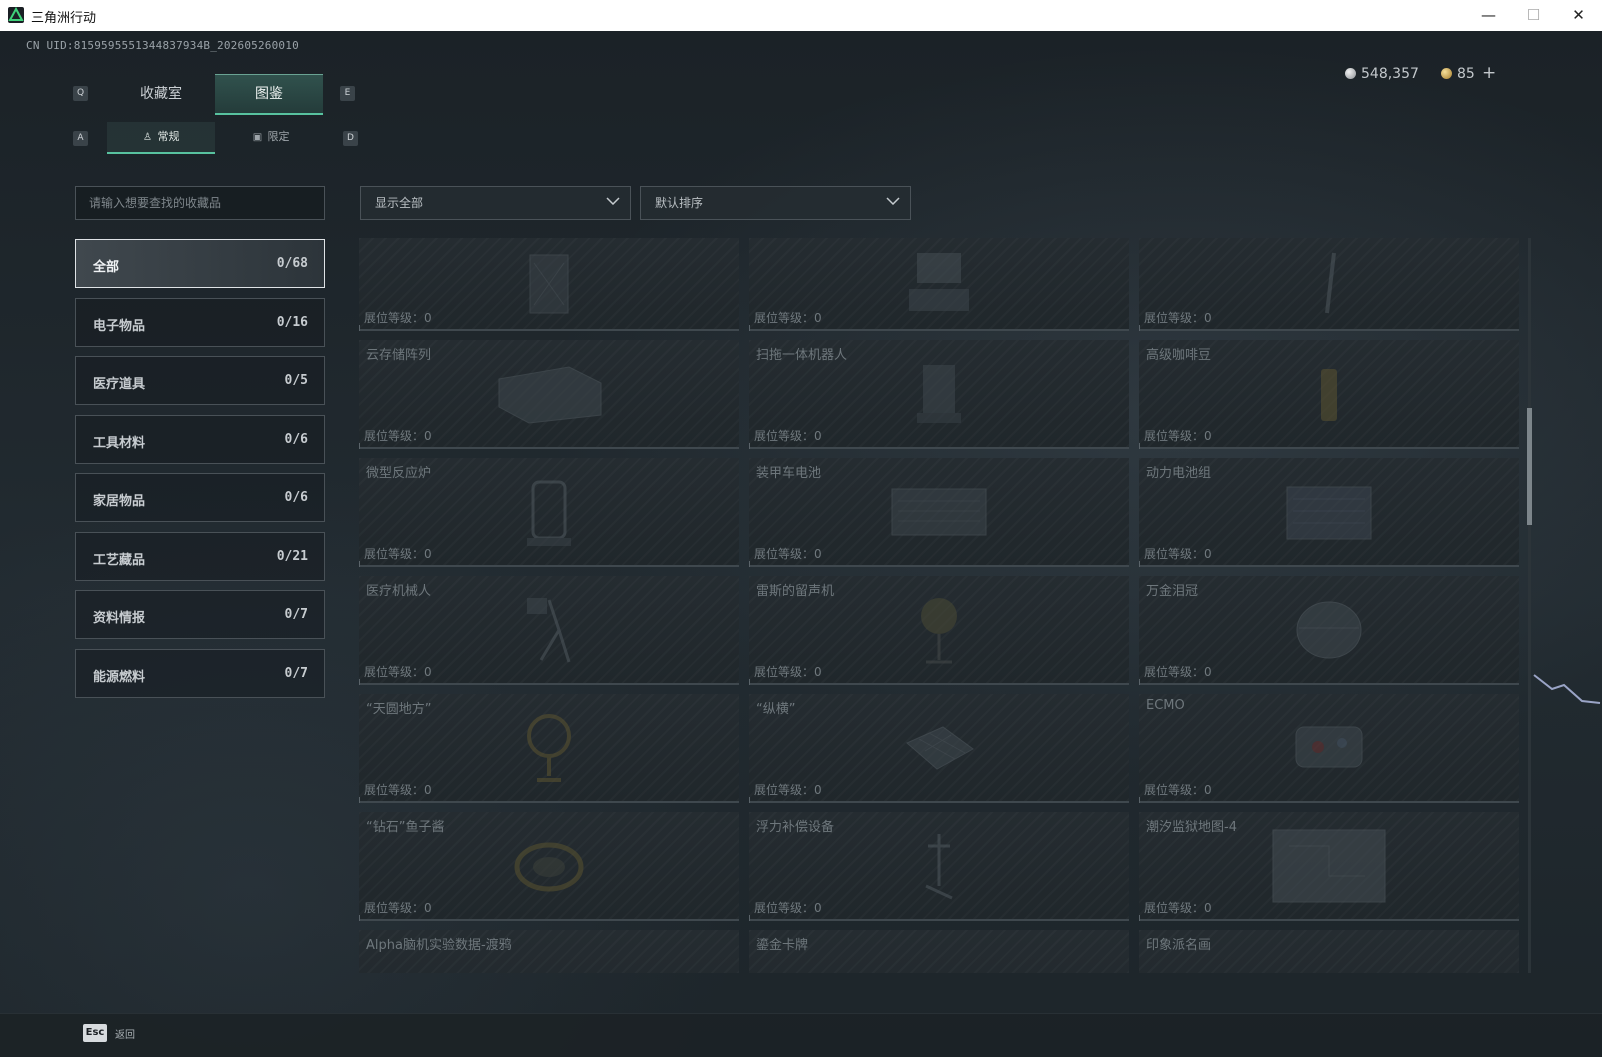 The image size is (1602, 1057). Describe the element at coordinates (95, 1033) in the screenshot. I see `esc-key-hint: Esc` at that location.